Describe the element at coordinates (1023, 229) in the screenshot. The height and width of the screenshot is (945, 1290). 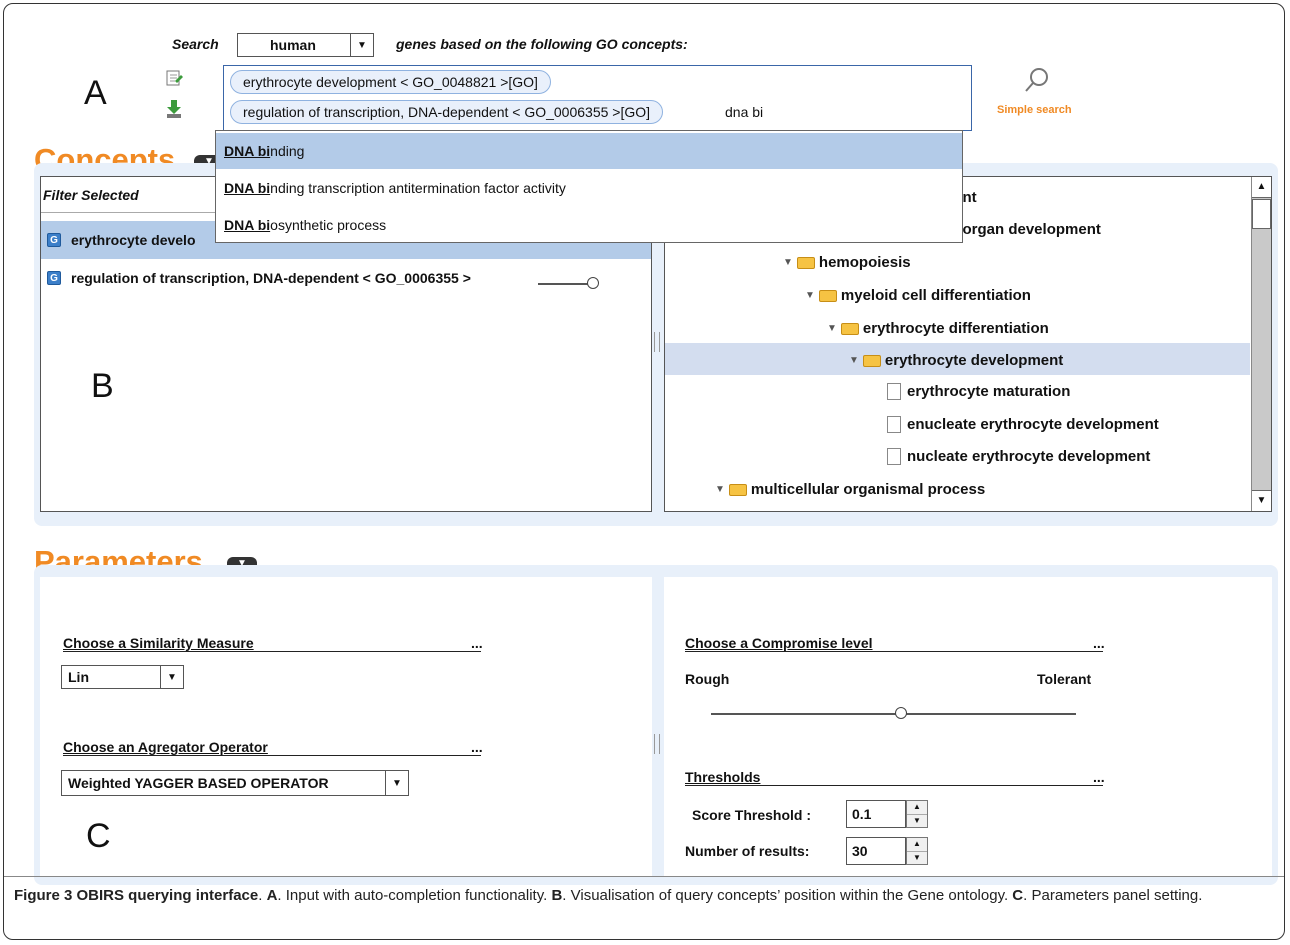
I see `tree-node: id organ development` at that location.